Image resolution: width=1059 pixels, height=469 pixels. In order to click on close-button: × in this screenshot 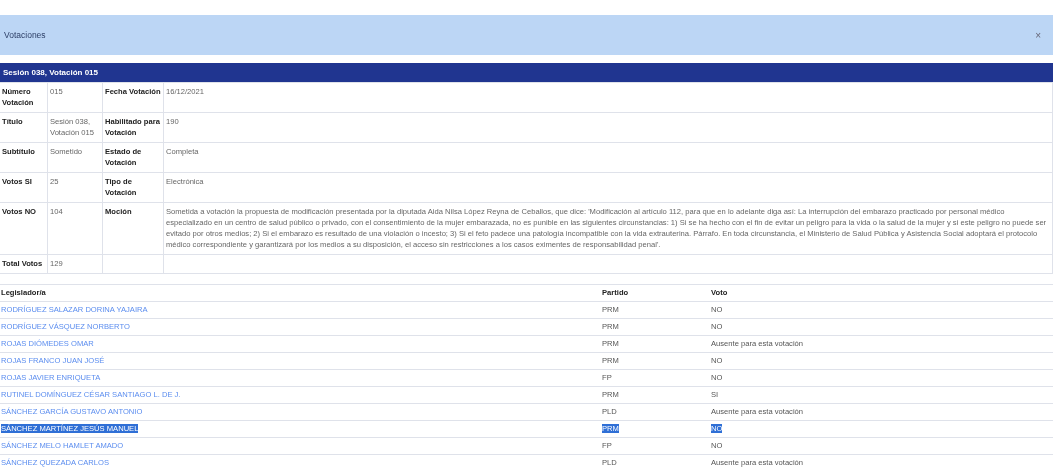, I will do `click(1038, 35)`.